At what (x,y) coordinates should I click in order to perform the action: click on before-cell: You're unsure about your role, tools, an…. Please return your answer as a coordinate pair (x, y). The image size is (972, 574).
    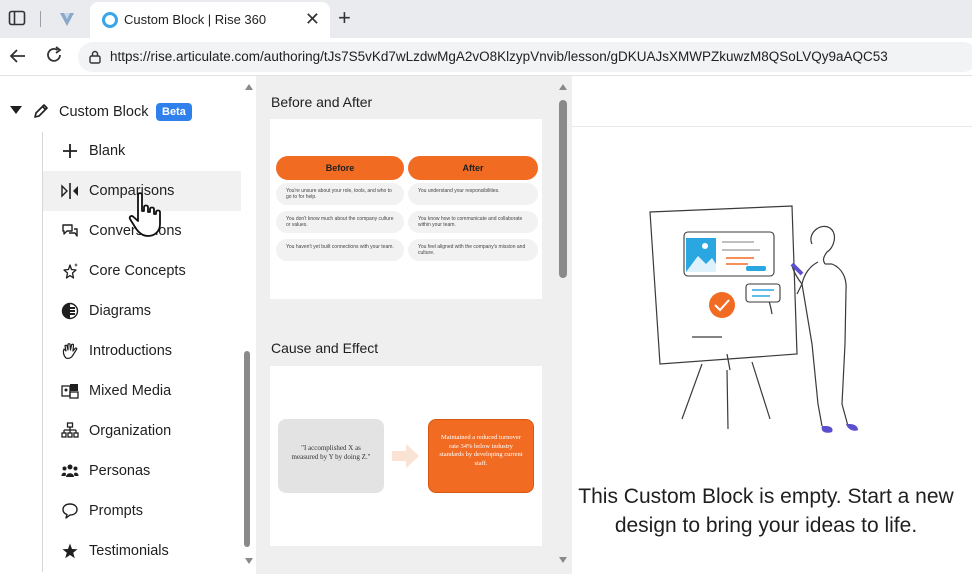
    Looking at the image, I should click on (340, 194).